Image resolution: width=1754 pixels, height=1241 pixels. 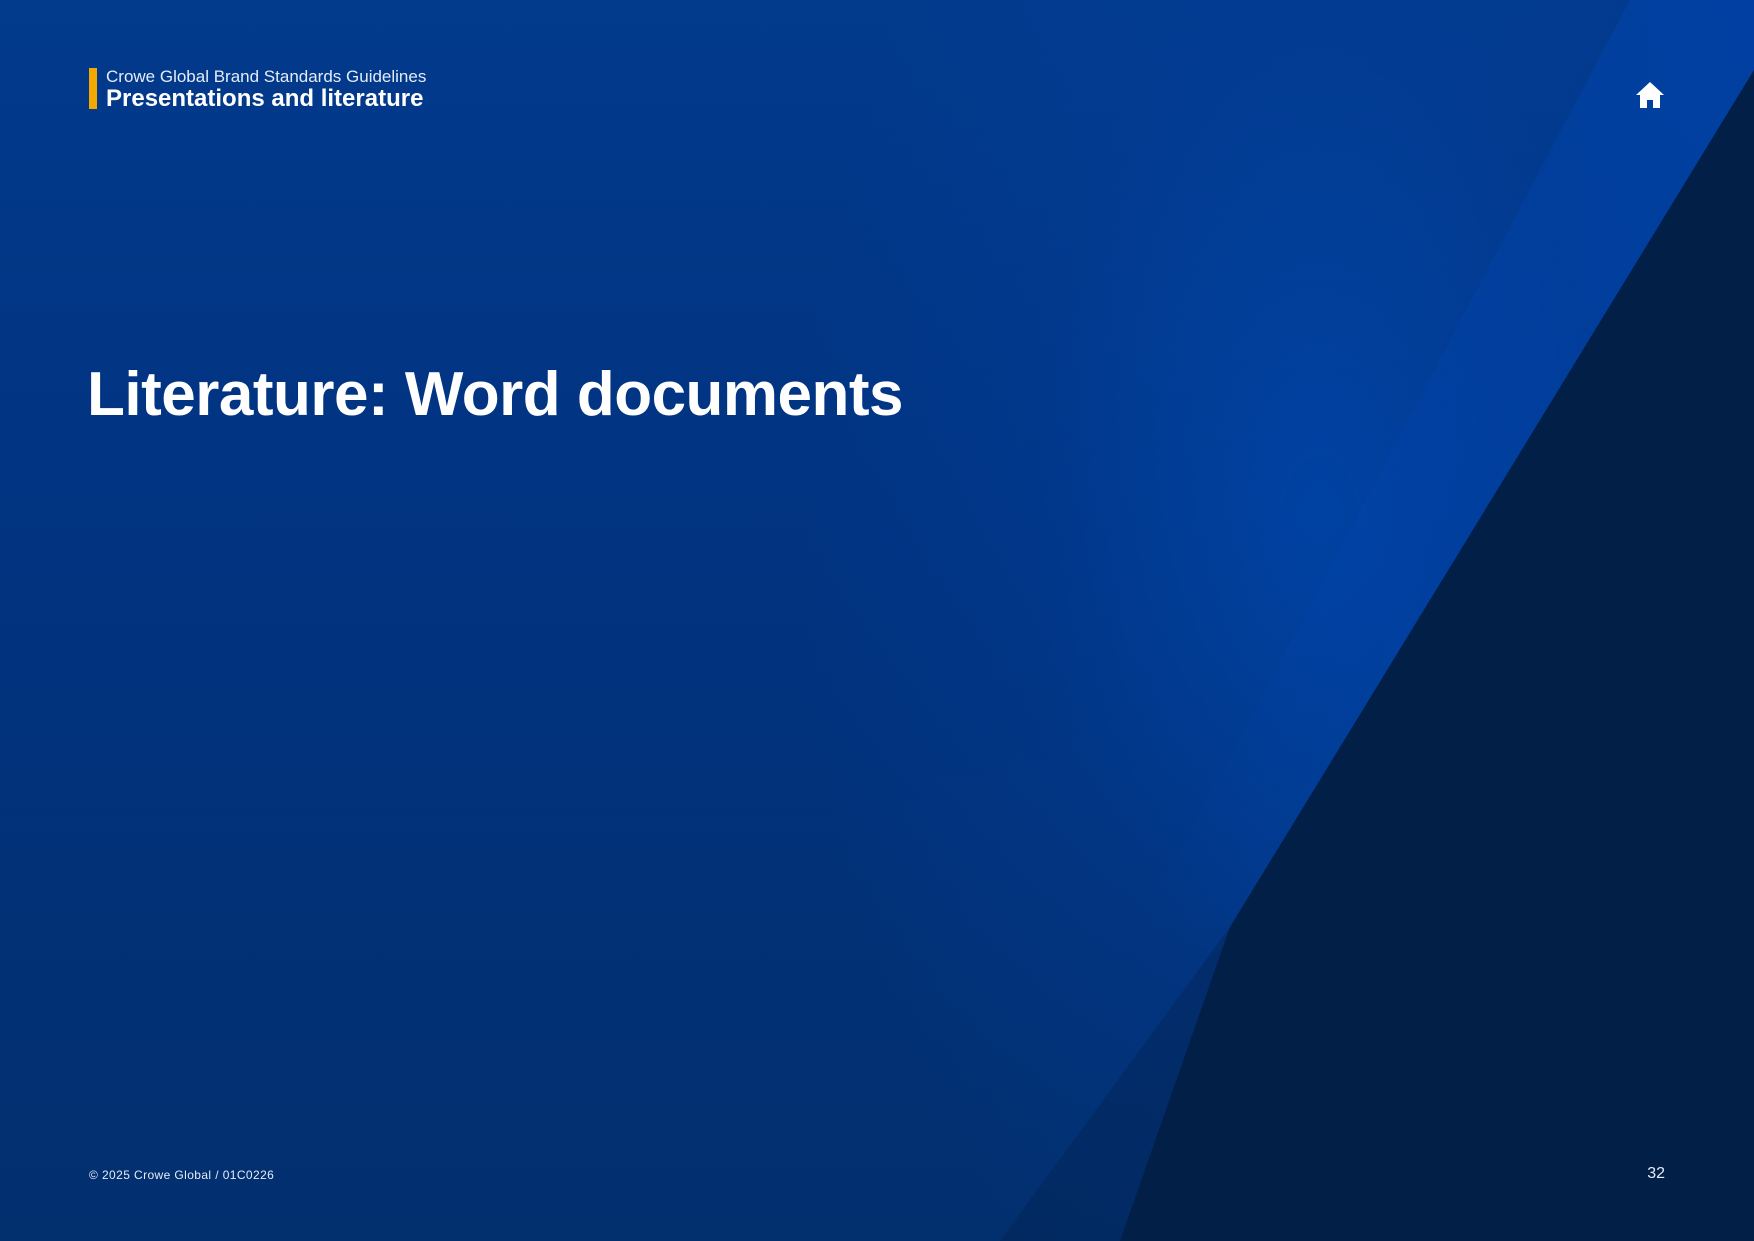 I want to click on page-number: 32, so click(x=1656, y=1173).